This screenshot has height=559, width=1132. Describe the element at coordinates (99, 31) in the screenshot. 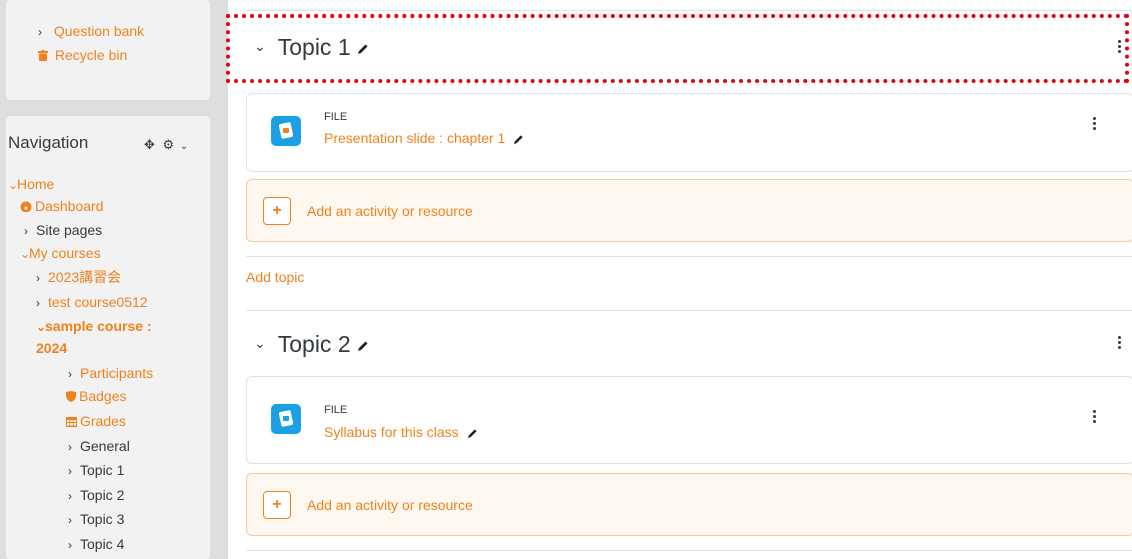

I see `question-bank-label: Question bank` at that location.